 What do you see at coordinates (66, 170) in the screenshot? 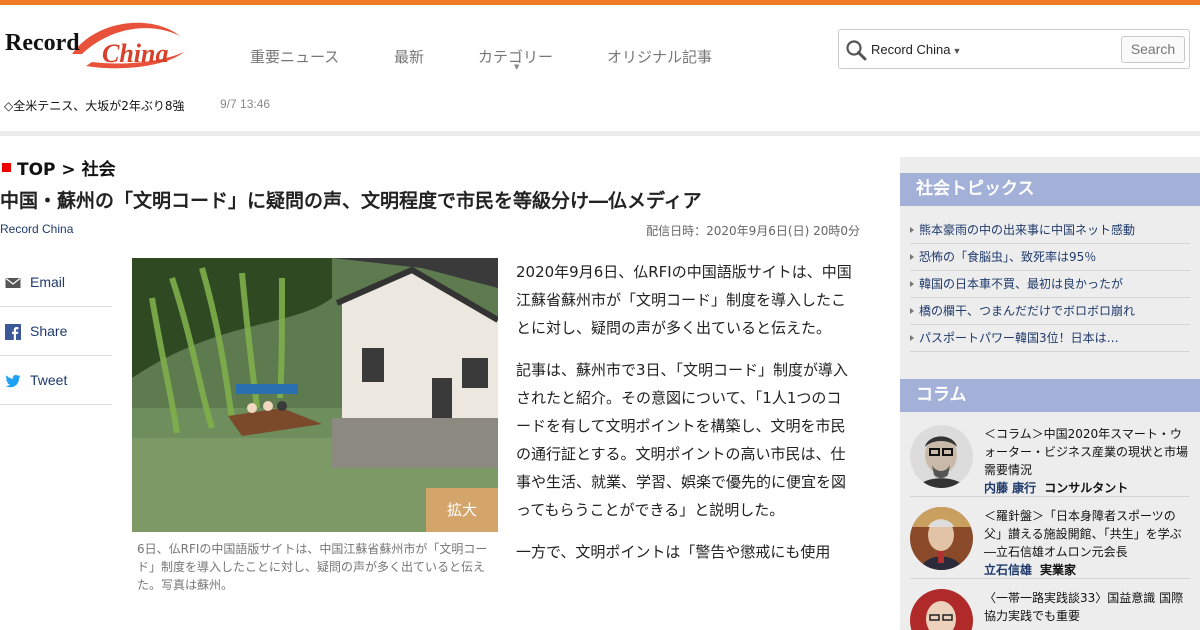
I see `breadcrumb-text: TOP > 社会` at bounding box center [66, 170].